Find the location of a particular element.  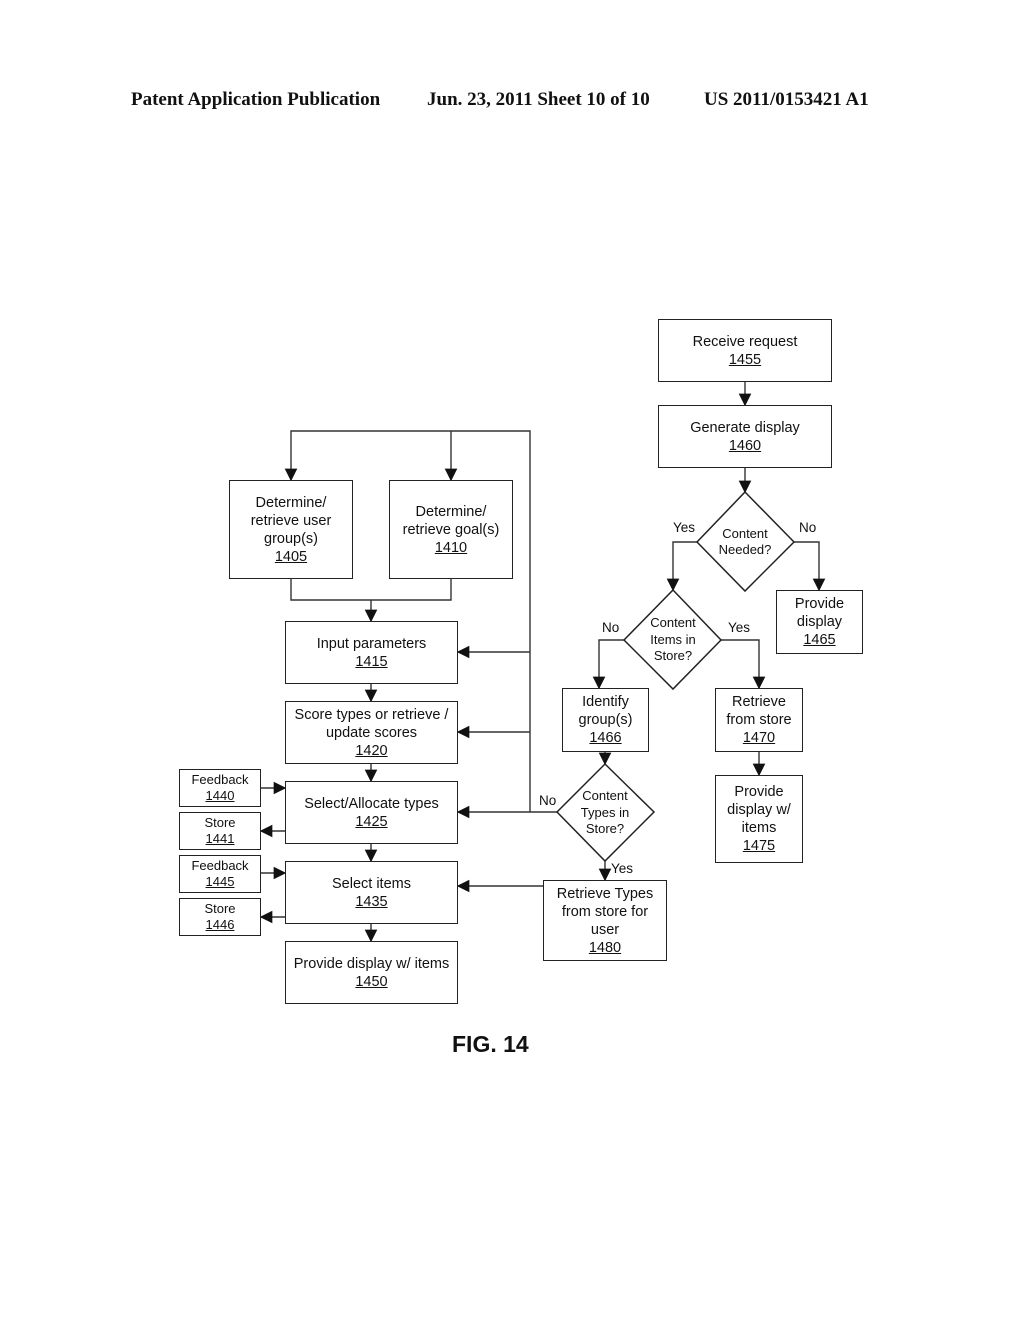

box-1480: Retrieve Types from store for user 1480 is located at coordinates (605, 920).